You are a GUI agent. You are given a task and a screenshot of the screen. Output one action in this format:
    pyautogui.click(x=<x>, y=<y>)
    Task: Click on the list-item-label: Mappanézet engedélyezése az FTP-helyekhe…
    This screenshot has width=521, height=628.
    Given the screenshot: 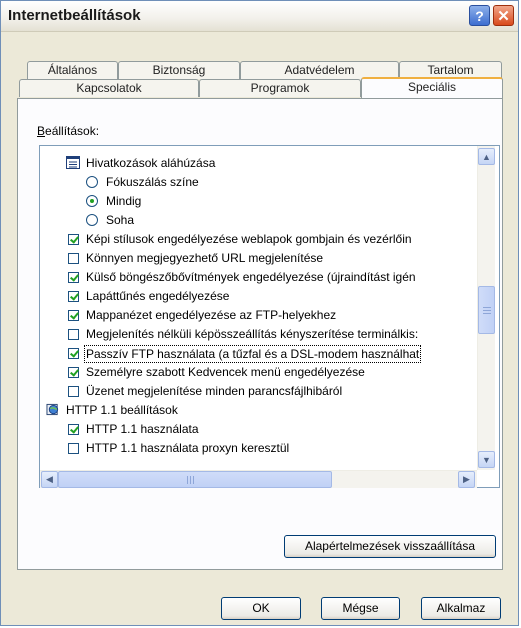 What is the action you would take?
    pyautogui.click(x=211, y=315)
    